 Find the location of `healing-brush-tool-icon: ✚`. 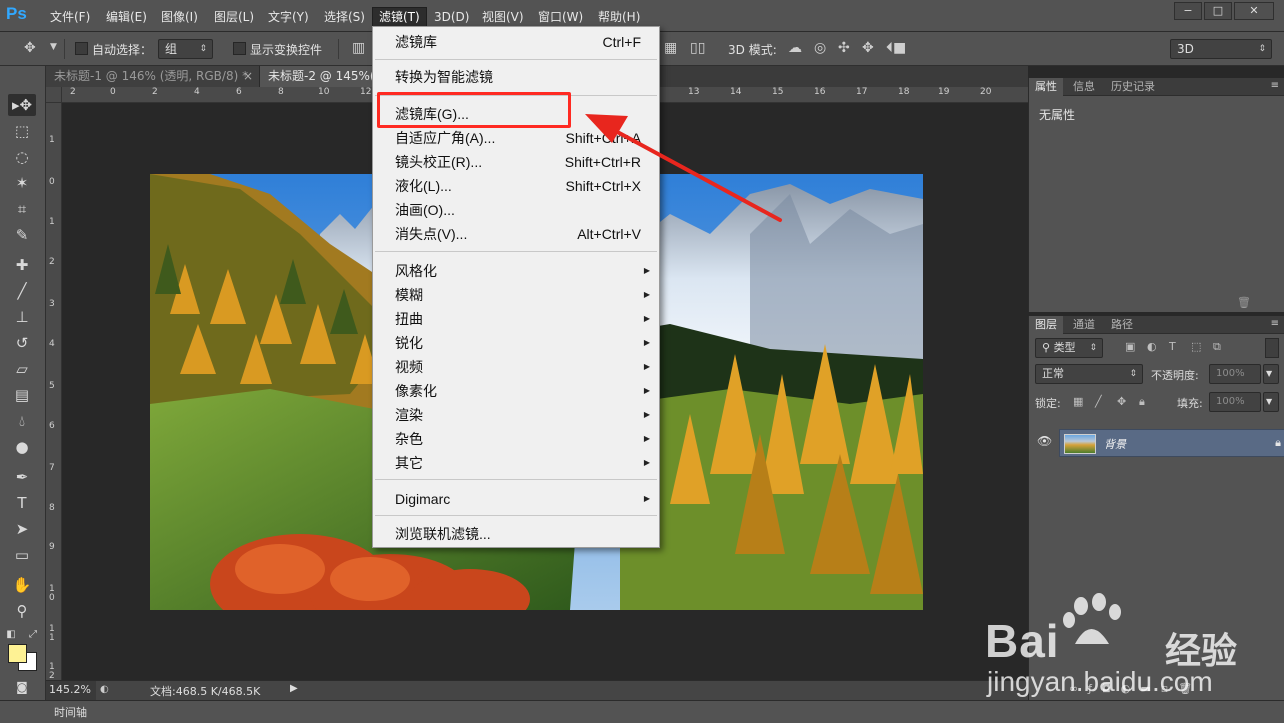

healing-brush-tool-icon: ✚ is located at coordinates (22, 265).